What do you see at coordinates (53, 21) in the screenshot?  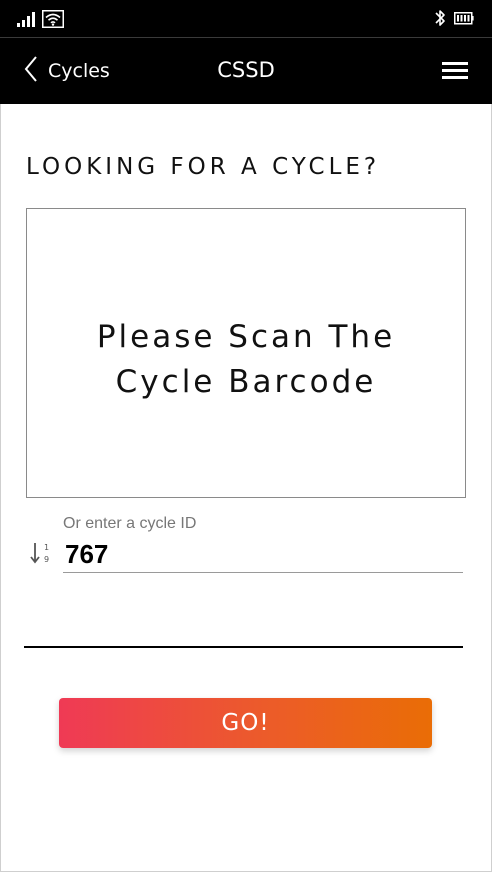 I see `wifi-icon` at bounding box center [53, 21].